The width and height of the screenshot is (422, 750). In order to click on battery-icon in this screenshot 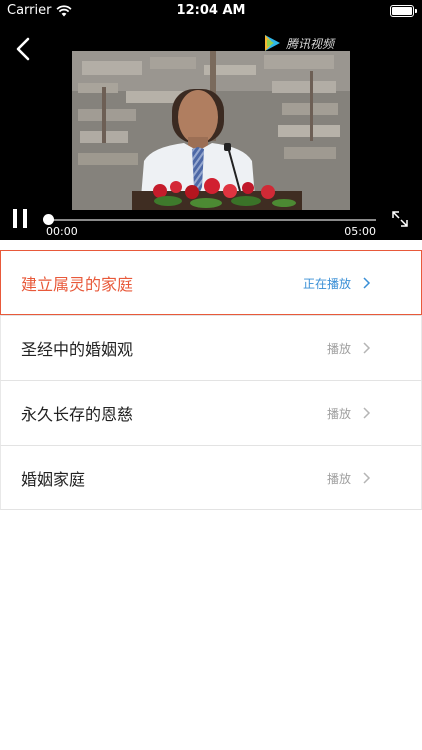, I will do `click(403, 11)`.